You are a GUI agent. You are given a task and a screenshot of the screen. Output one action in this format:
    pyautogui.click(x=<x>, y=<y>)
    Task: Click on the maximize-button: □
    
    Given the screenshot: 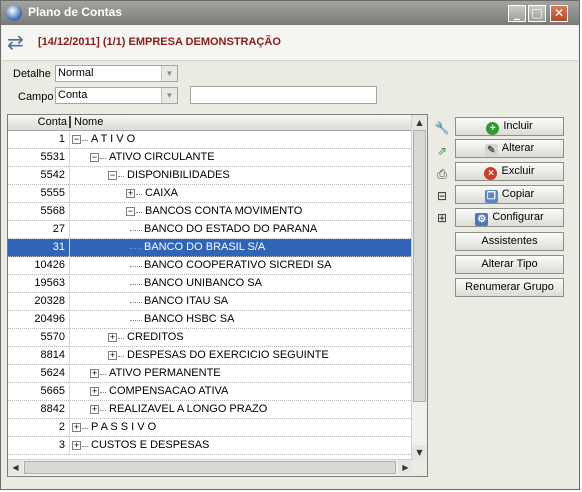 What is the action you would take?
    pyautogui.click(x=537, y=13)
    